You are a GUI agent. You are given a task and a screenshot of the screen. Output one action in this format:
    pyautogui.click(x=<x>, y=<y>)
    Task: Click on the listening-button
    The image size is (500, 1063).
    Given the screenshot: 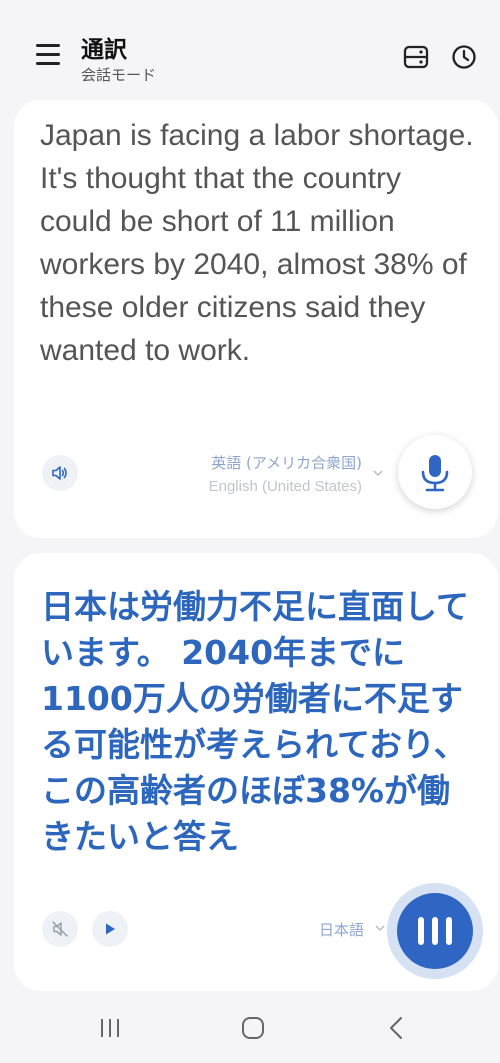 What is the action you would take?
    pyautogui.click(x=435, y=931)
    